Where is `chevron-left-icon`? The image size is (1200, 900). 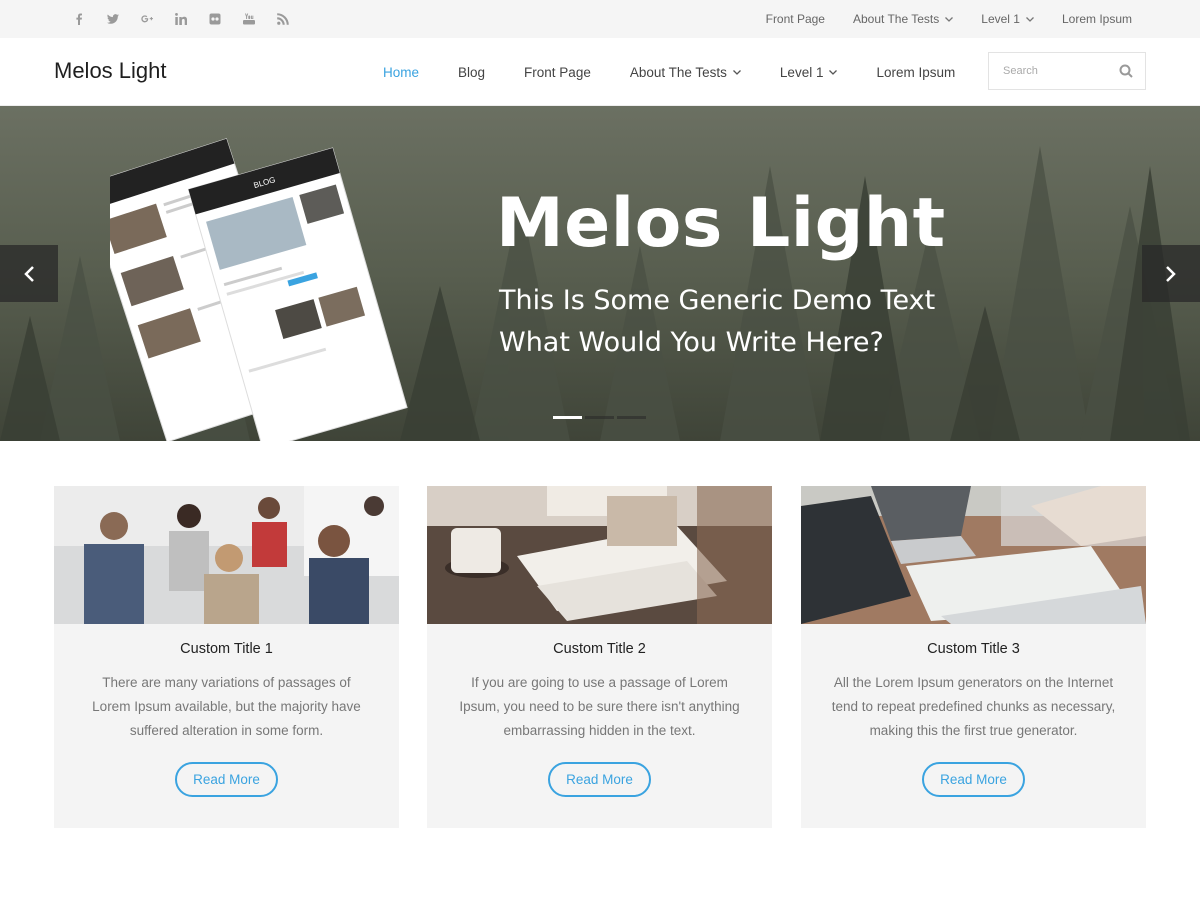 chevron-left-icon is located at coordinates (29, 273).